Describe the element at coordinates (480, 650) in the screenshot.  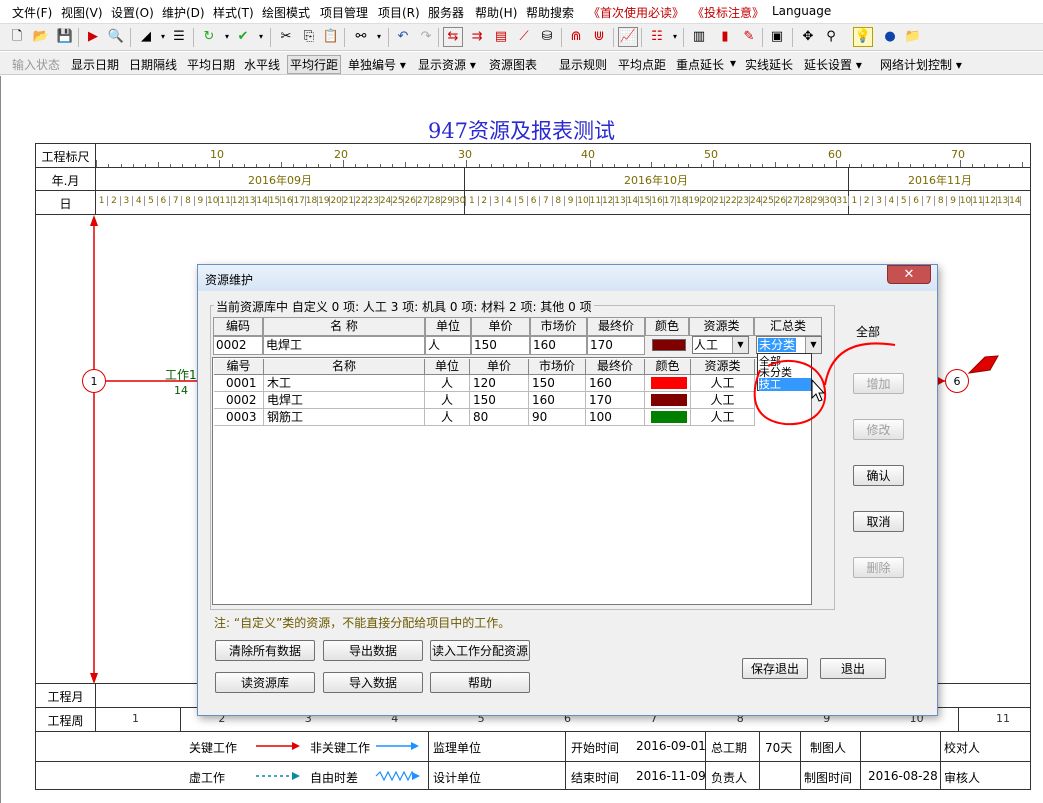
I see `read-work-assignment-button: 读入工作分配资源` at that location.